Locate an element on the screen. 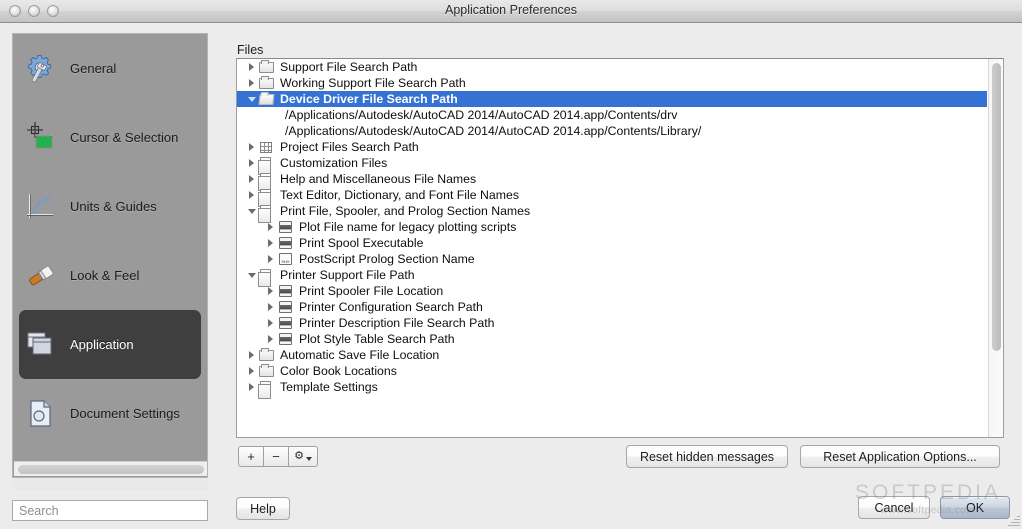 The height and width of the screenshot is (529, 1022). tree-row-label: Printer Support File Path is located at coordinates (347, 275).